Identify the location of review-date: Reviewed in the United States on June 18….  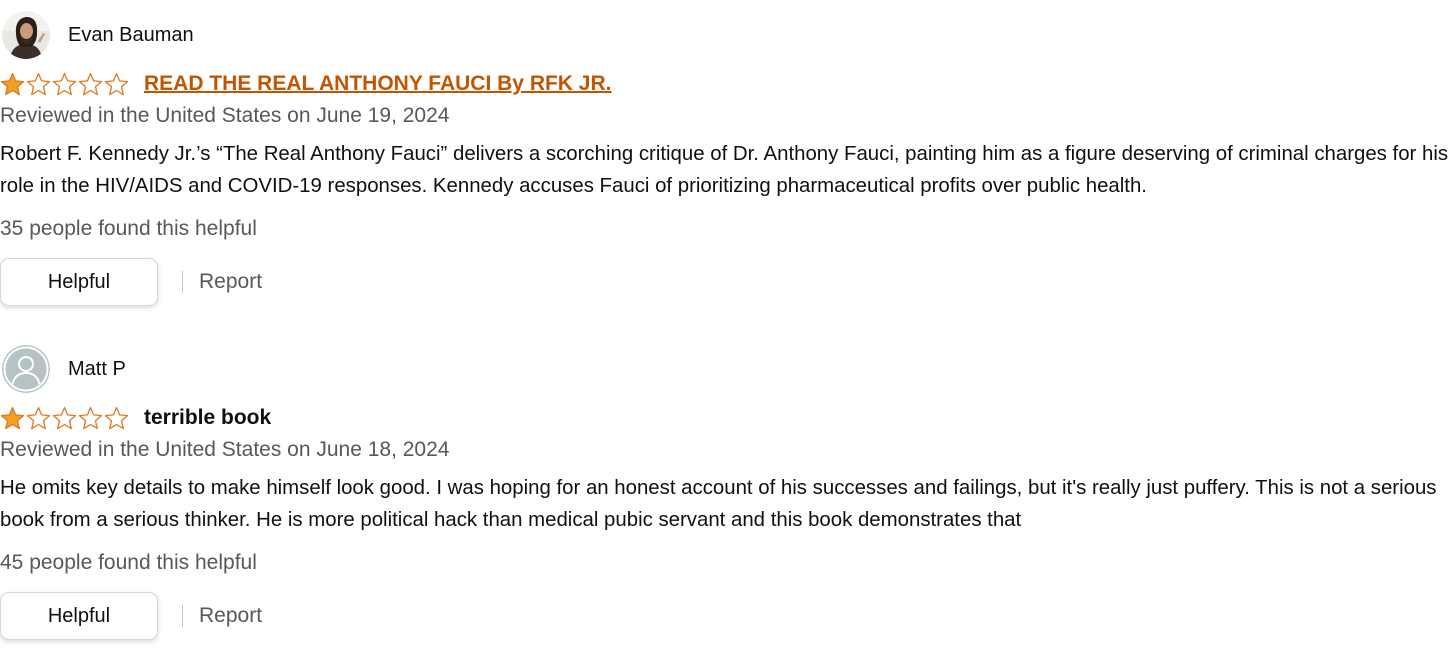
(225, 449).